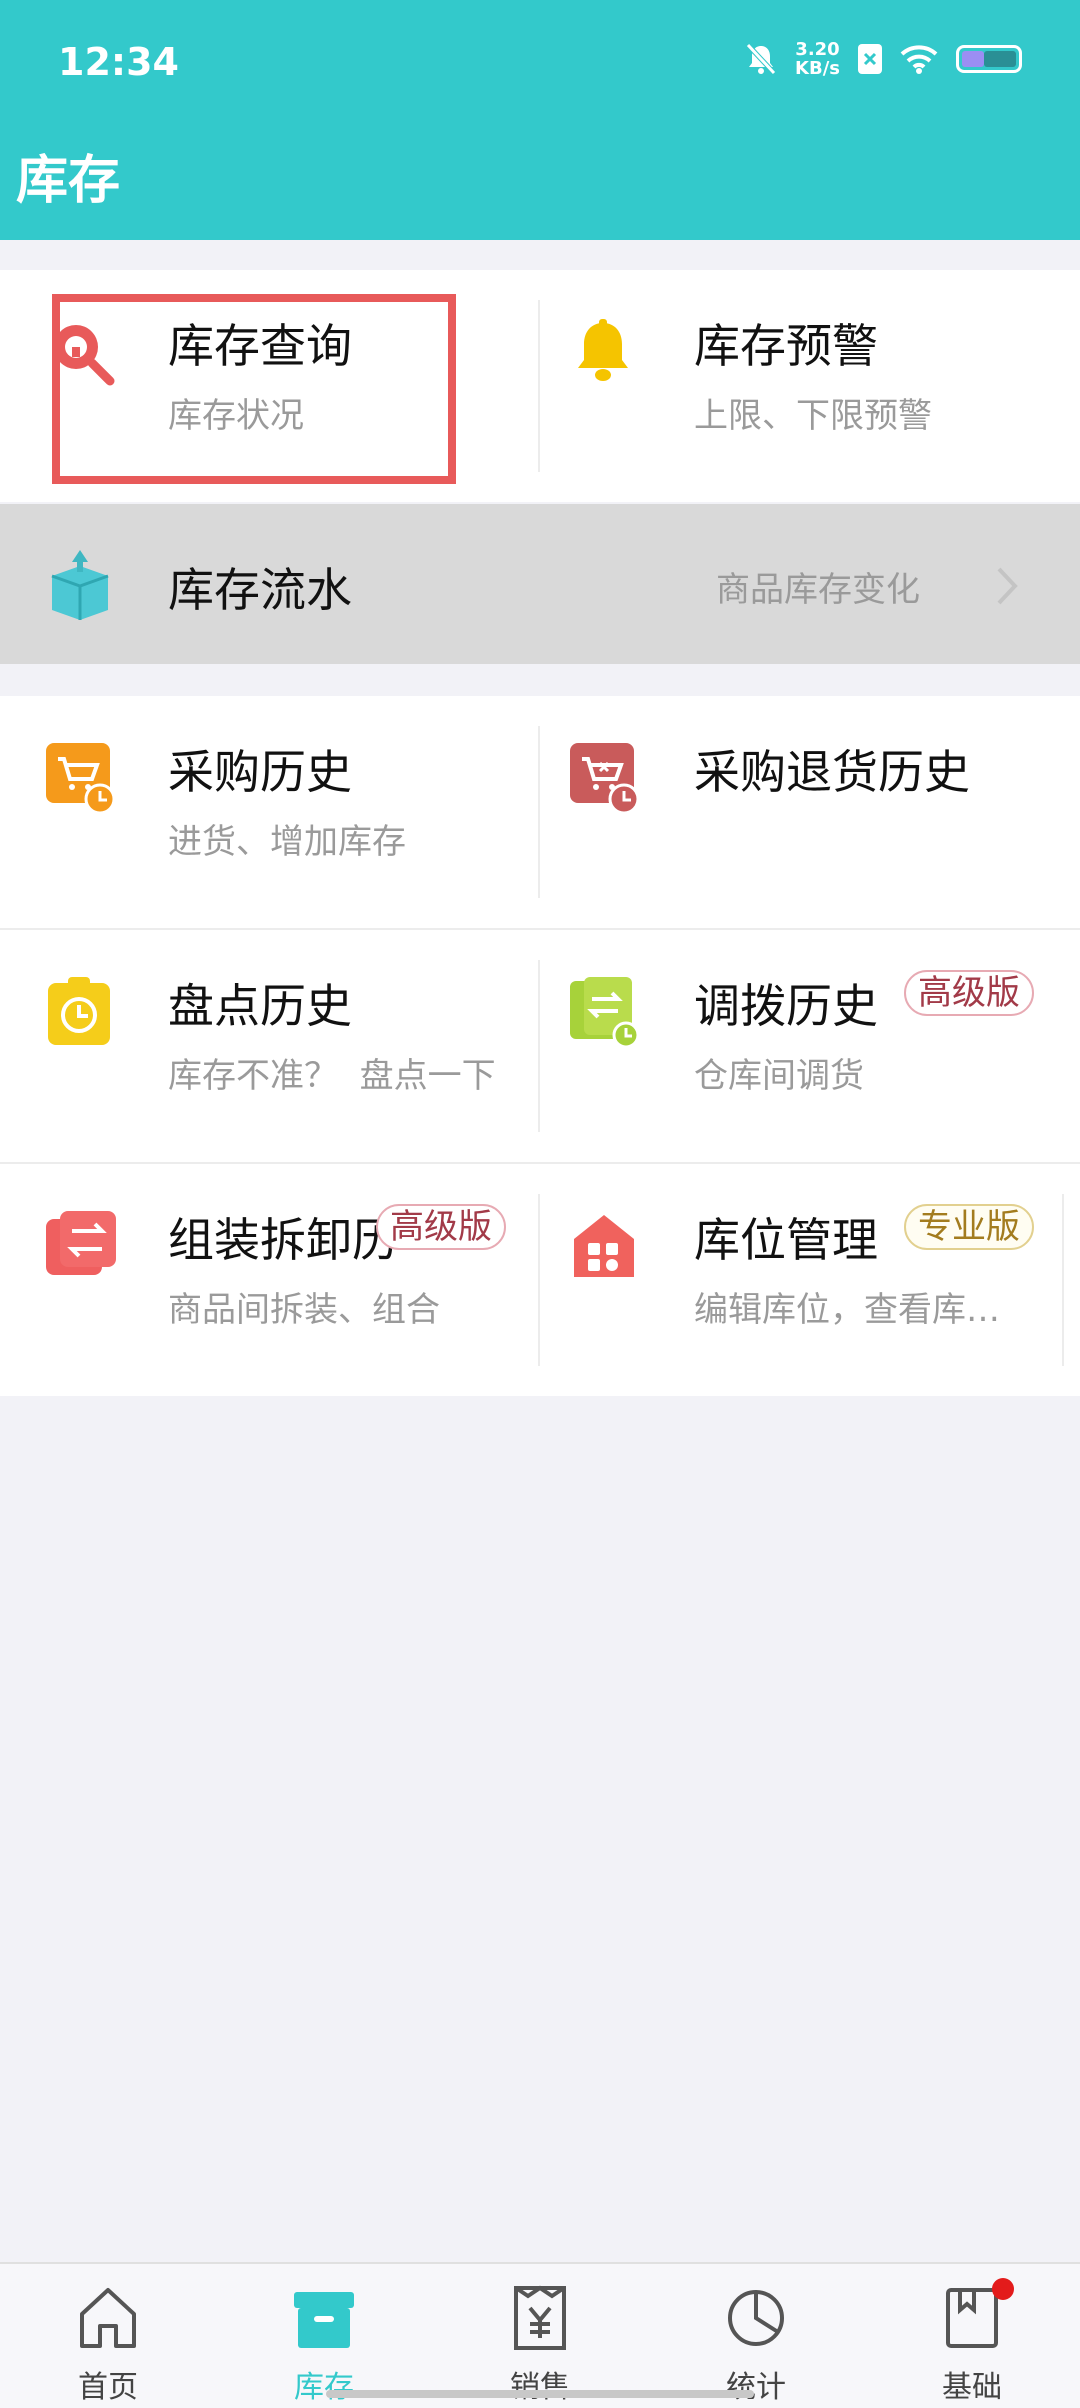  What do you see at coordinates (817, 59) in the screenshot?
I see `network-speed: 3.20 KB/s` at bounding box center [817, 59].